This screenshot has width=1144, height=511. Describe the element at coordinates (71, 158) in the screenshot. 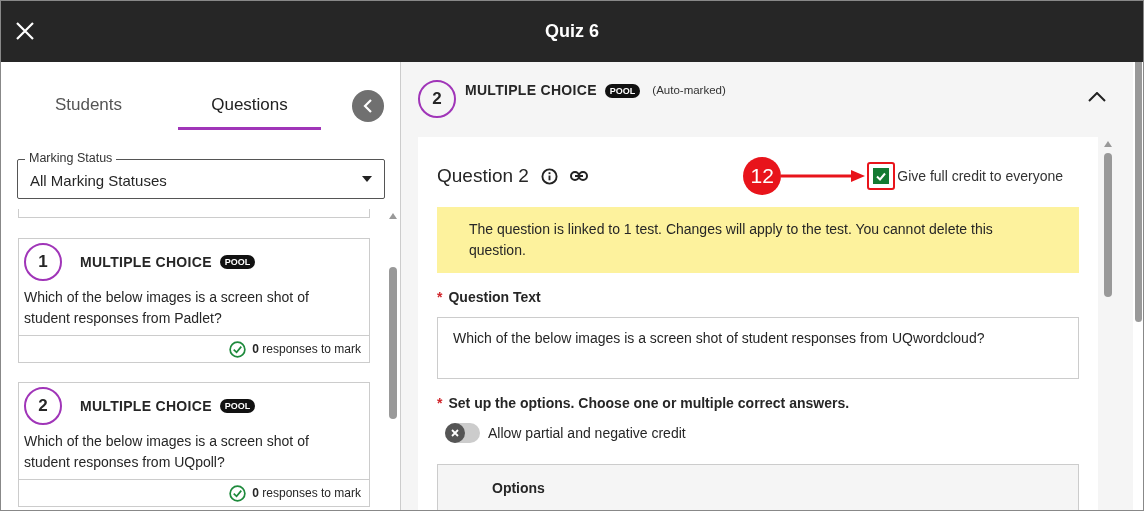

I see `field-label: Marking Status` at that location.